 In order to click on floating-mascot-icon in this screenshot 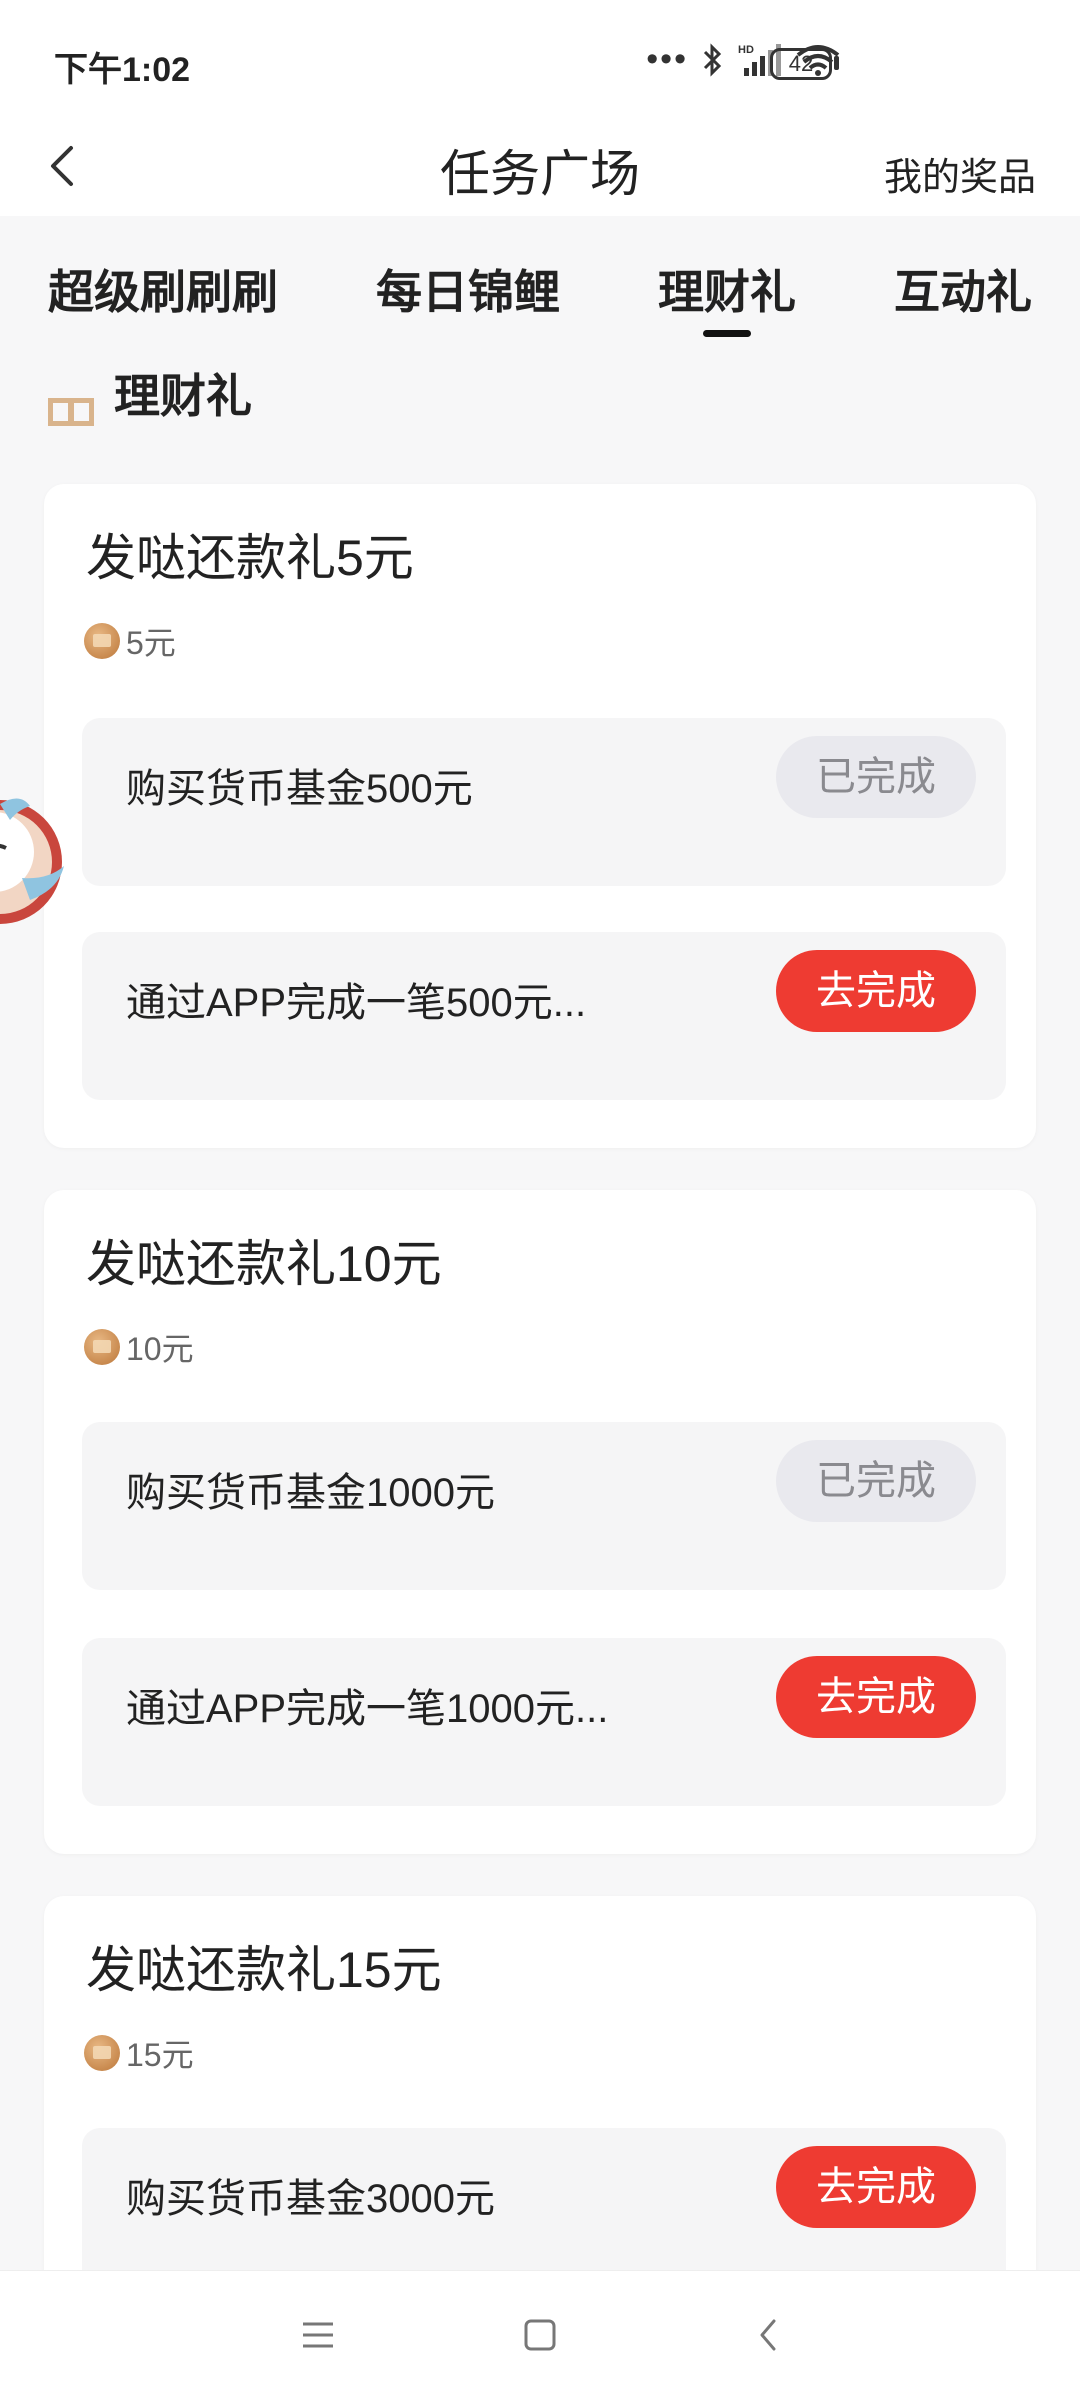, I will do `click(34, 857)`.